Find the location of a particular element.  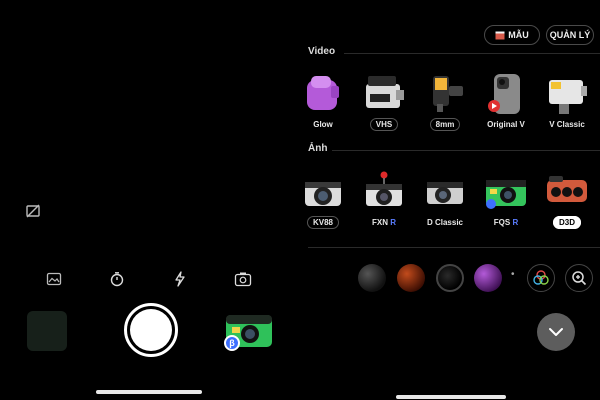

flash-icon is located at coordinates (180, 279).